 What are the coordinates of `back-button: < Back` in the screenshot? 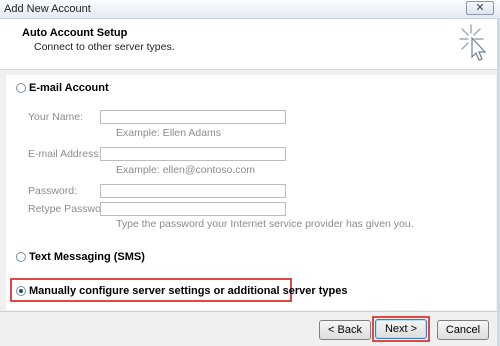 It's located at (345, 330).